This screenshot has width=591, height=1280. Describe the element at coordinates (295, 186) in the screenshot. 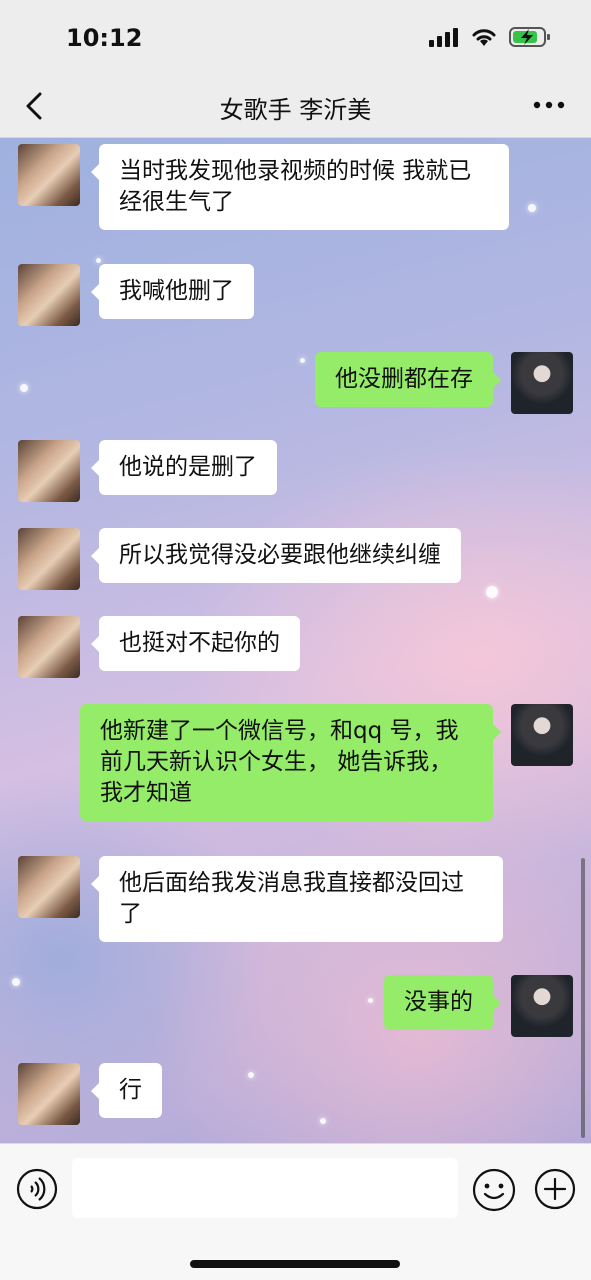

I see `message-text: 当时我发现他录视频的时候 我就已经很生气了` at that location.